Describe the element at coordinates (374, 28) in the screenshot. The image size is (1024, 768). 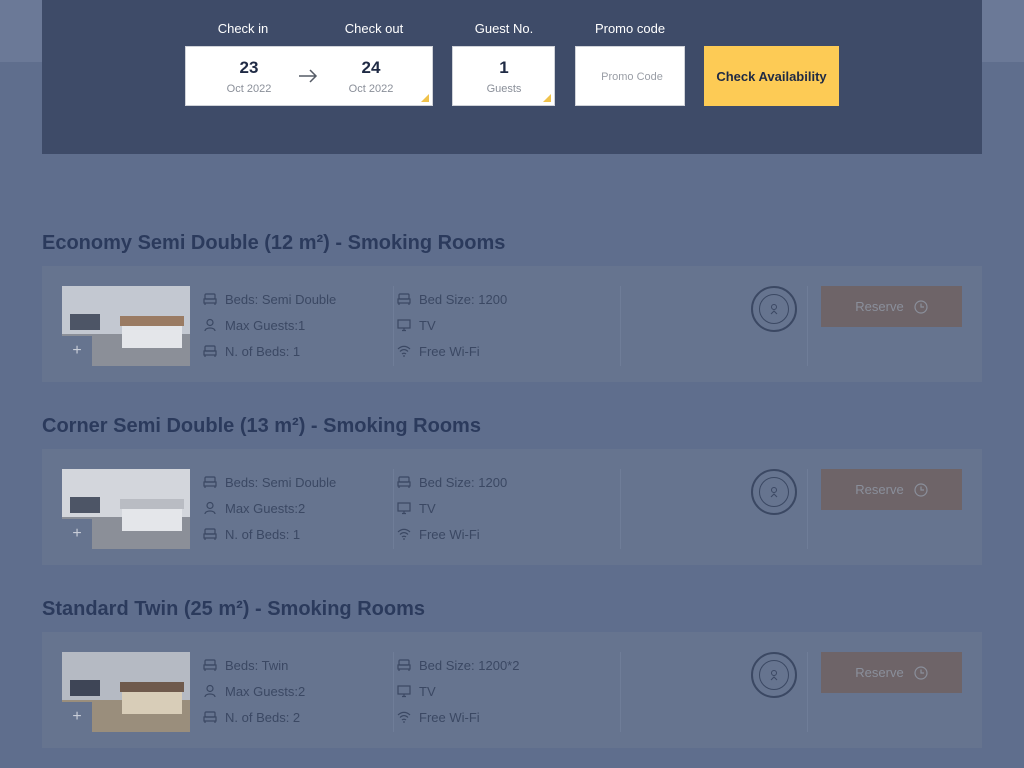
I see `checkout-label: Check out` at that location.